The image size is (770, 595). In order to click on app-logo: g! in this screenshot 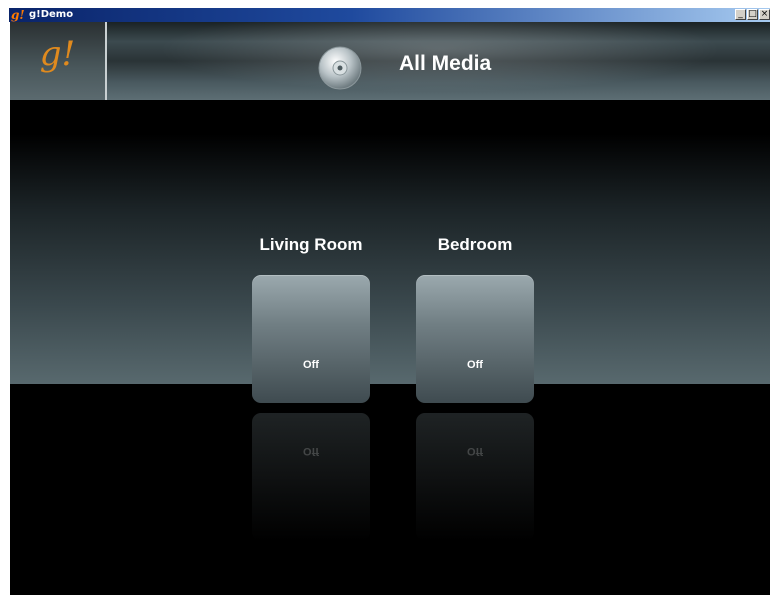, I will do `click(57, 54)`.